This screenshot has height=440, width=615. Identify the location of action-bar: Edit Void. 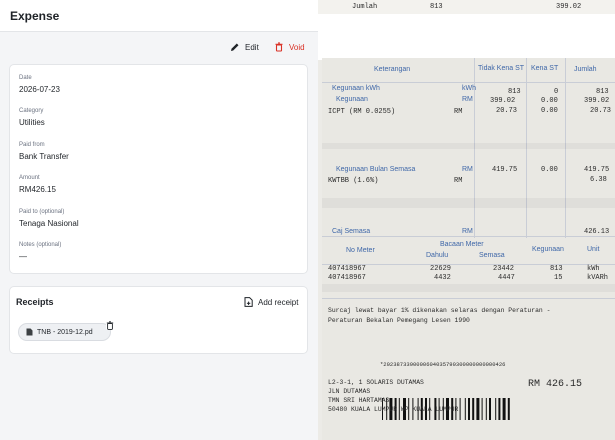
(159, 46).